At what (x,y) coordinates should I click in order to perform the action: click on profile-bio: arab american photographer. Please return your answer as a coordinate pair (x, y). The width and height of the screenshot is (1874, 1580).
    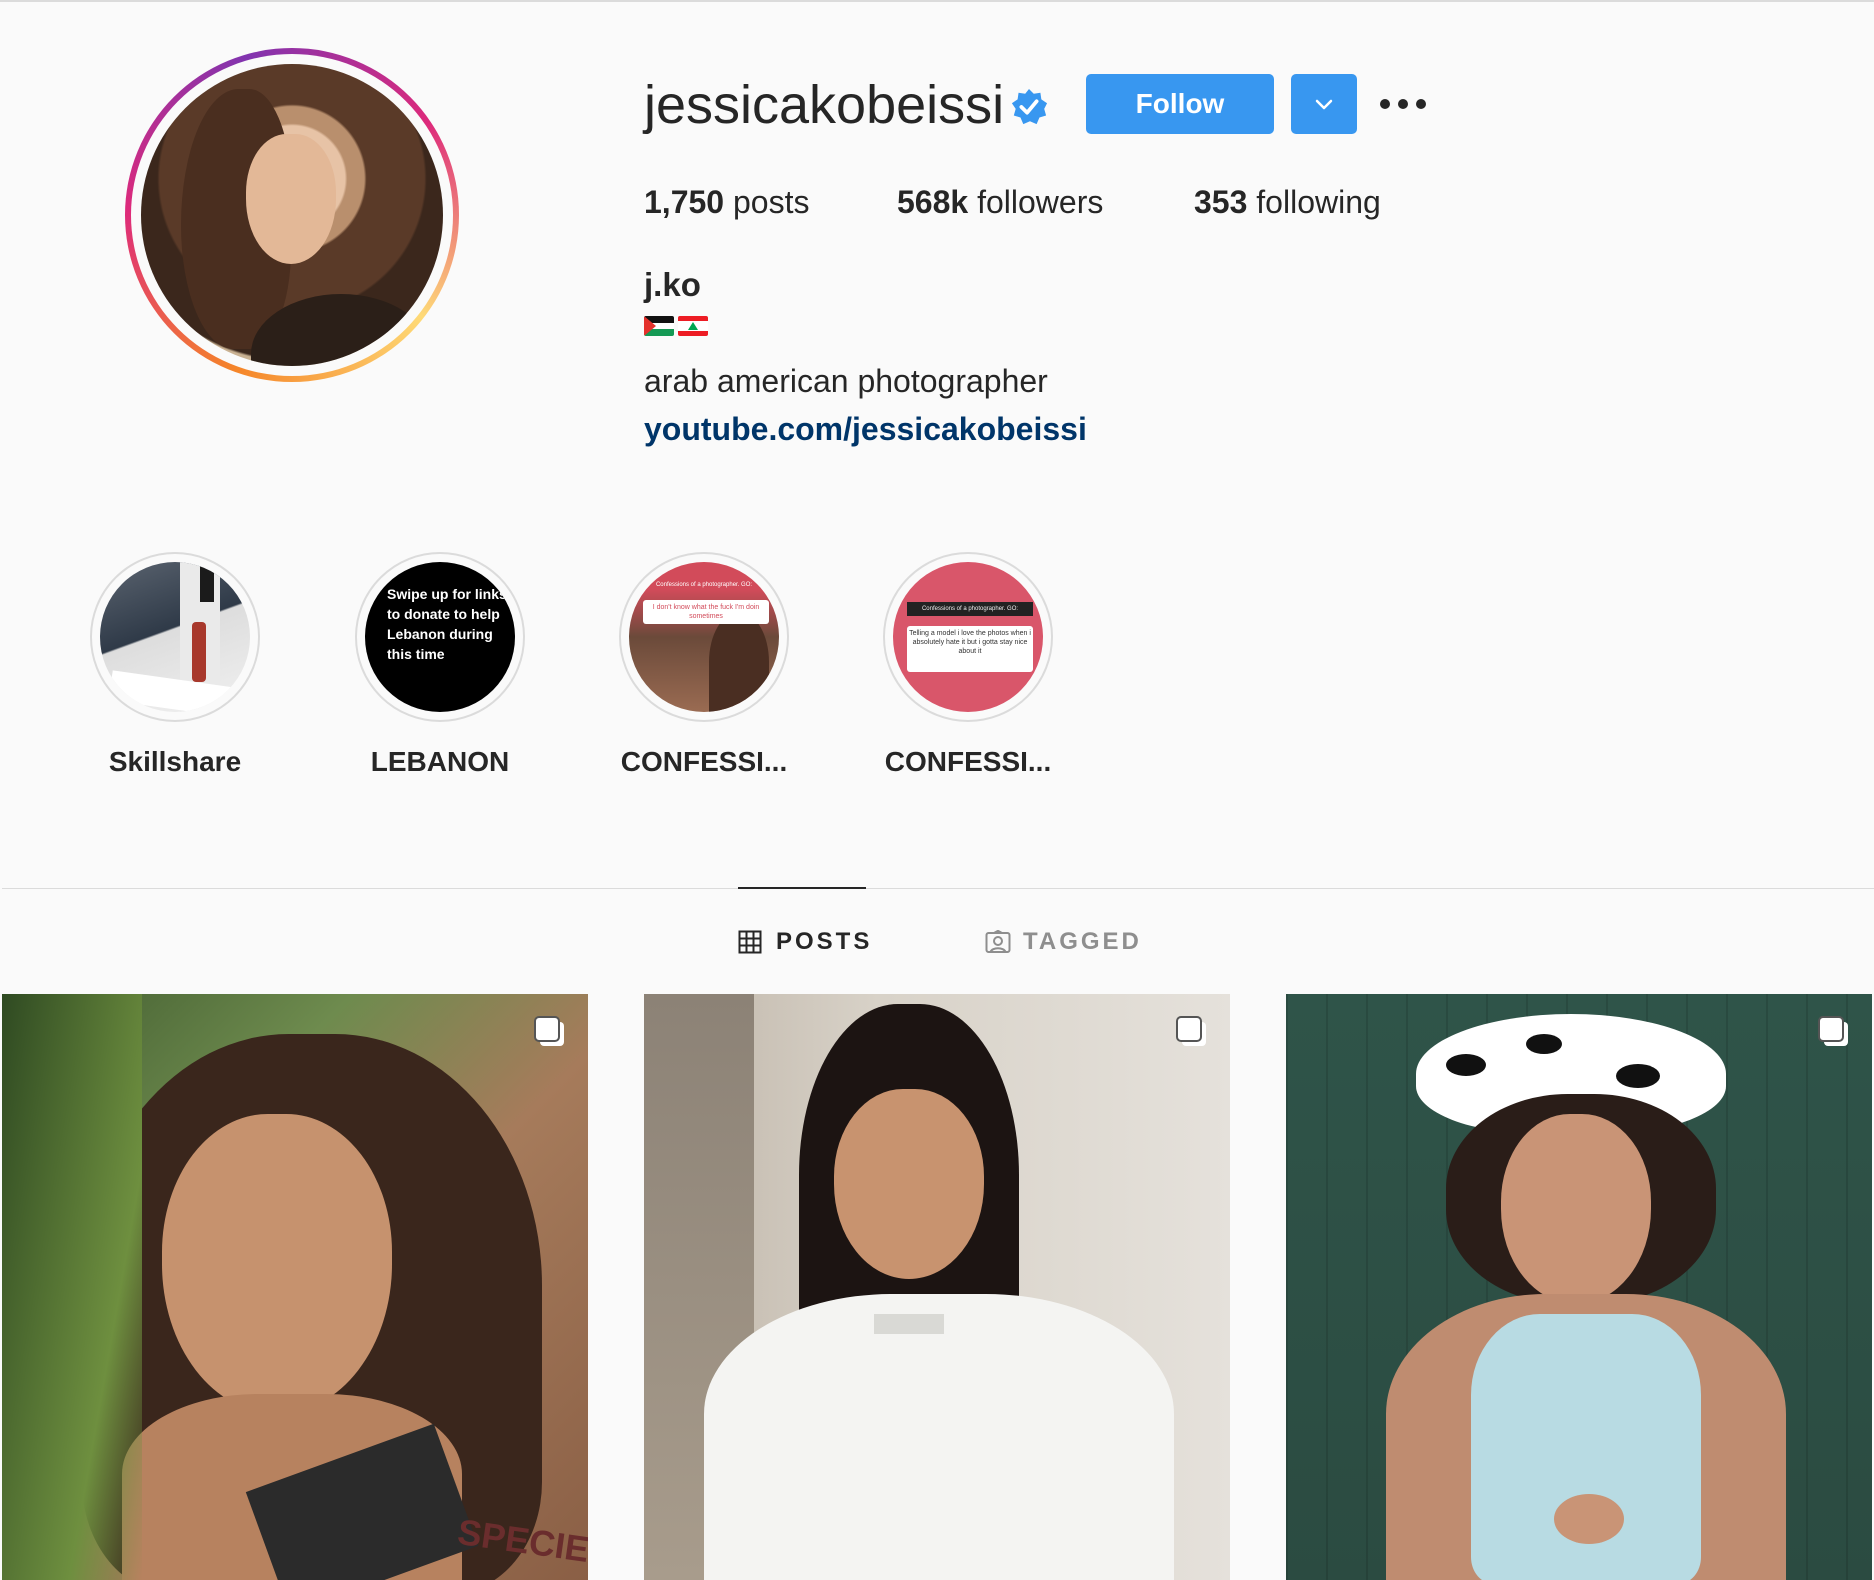
    Looking at the image, I should click on (846, 381).